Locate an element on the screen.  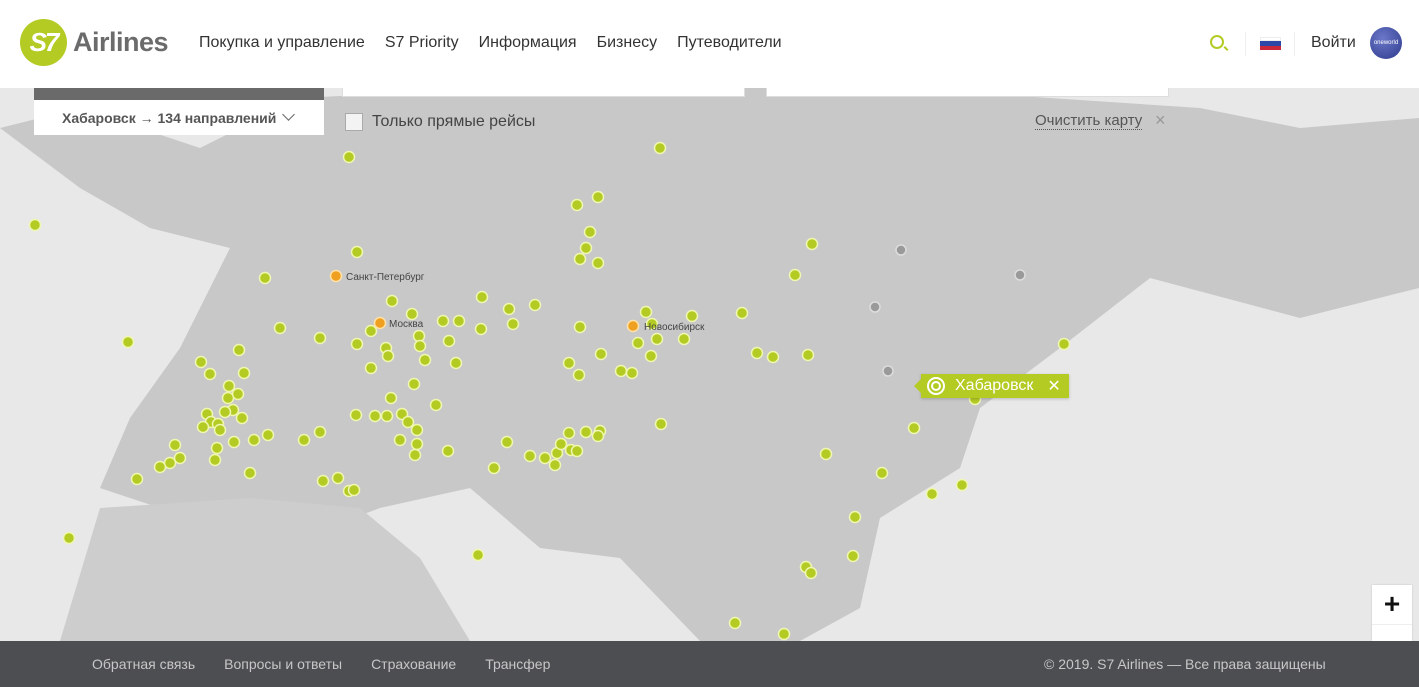
search-icon is located at coordinates (1217, 42).